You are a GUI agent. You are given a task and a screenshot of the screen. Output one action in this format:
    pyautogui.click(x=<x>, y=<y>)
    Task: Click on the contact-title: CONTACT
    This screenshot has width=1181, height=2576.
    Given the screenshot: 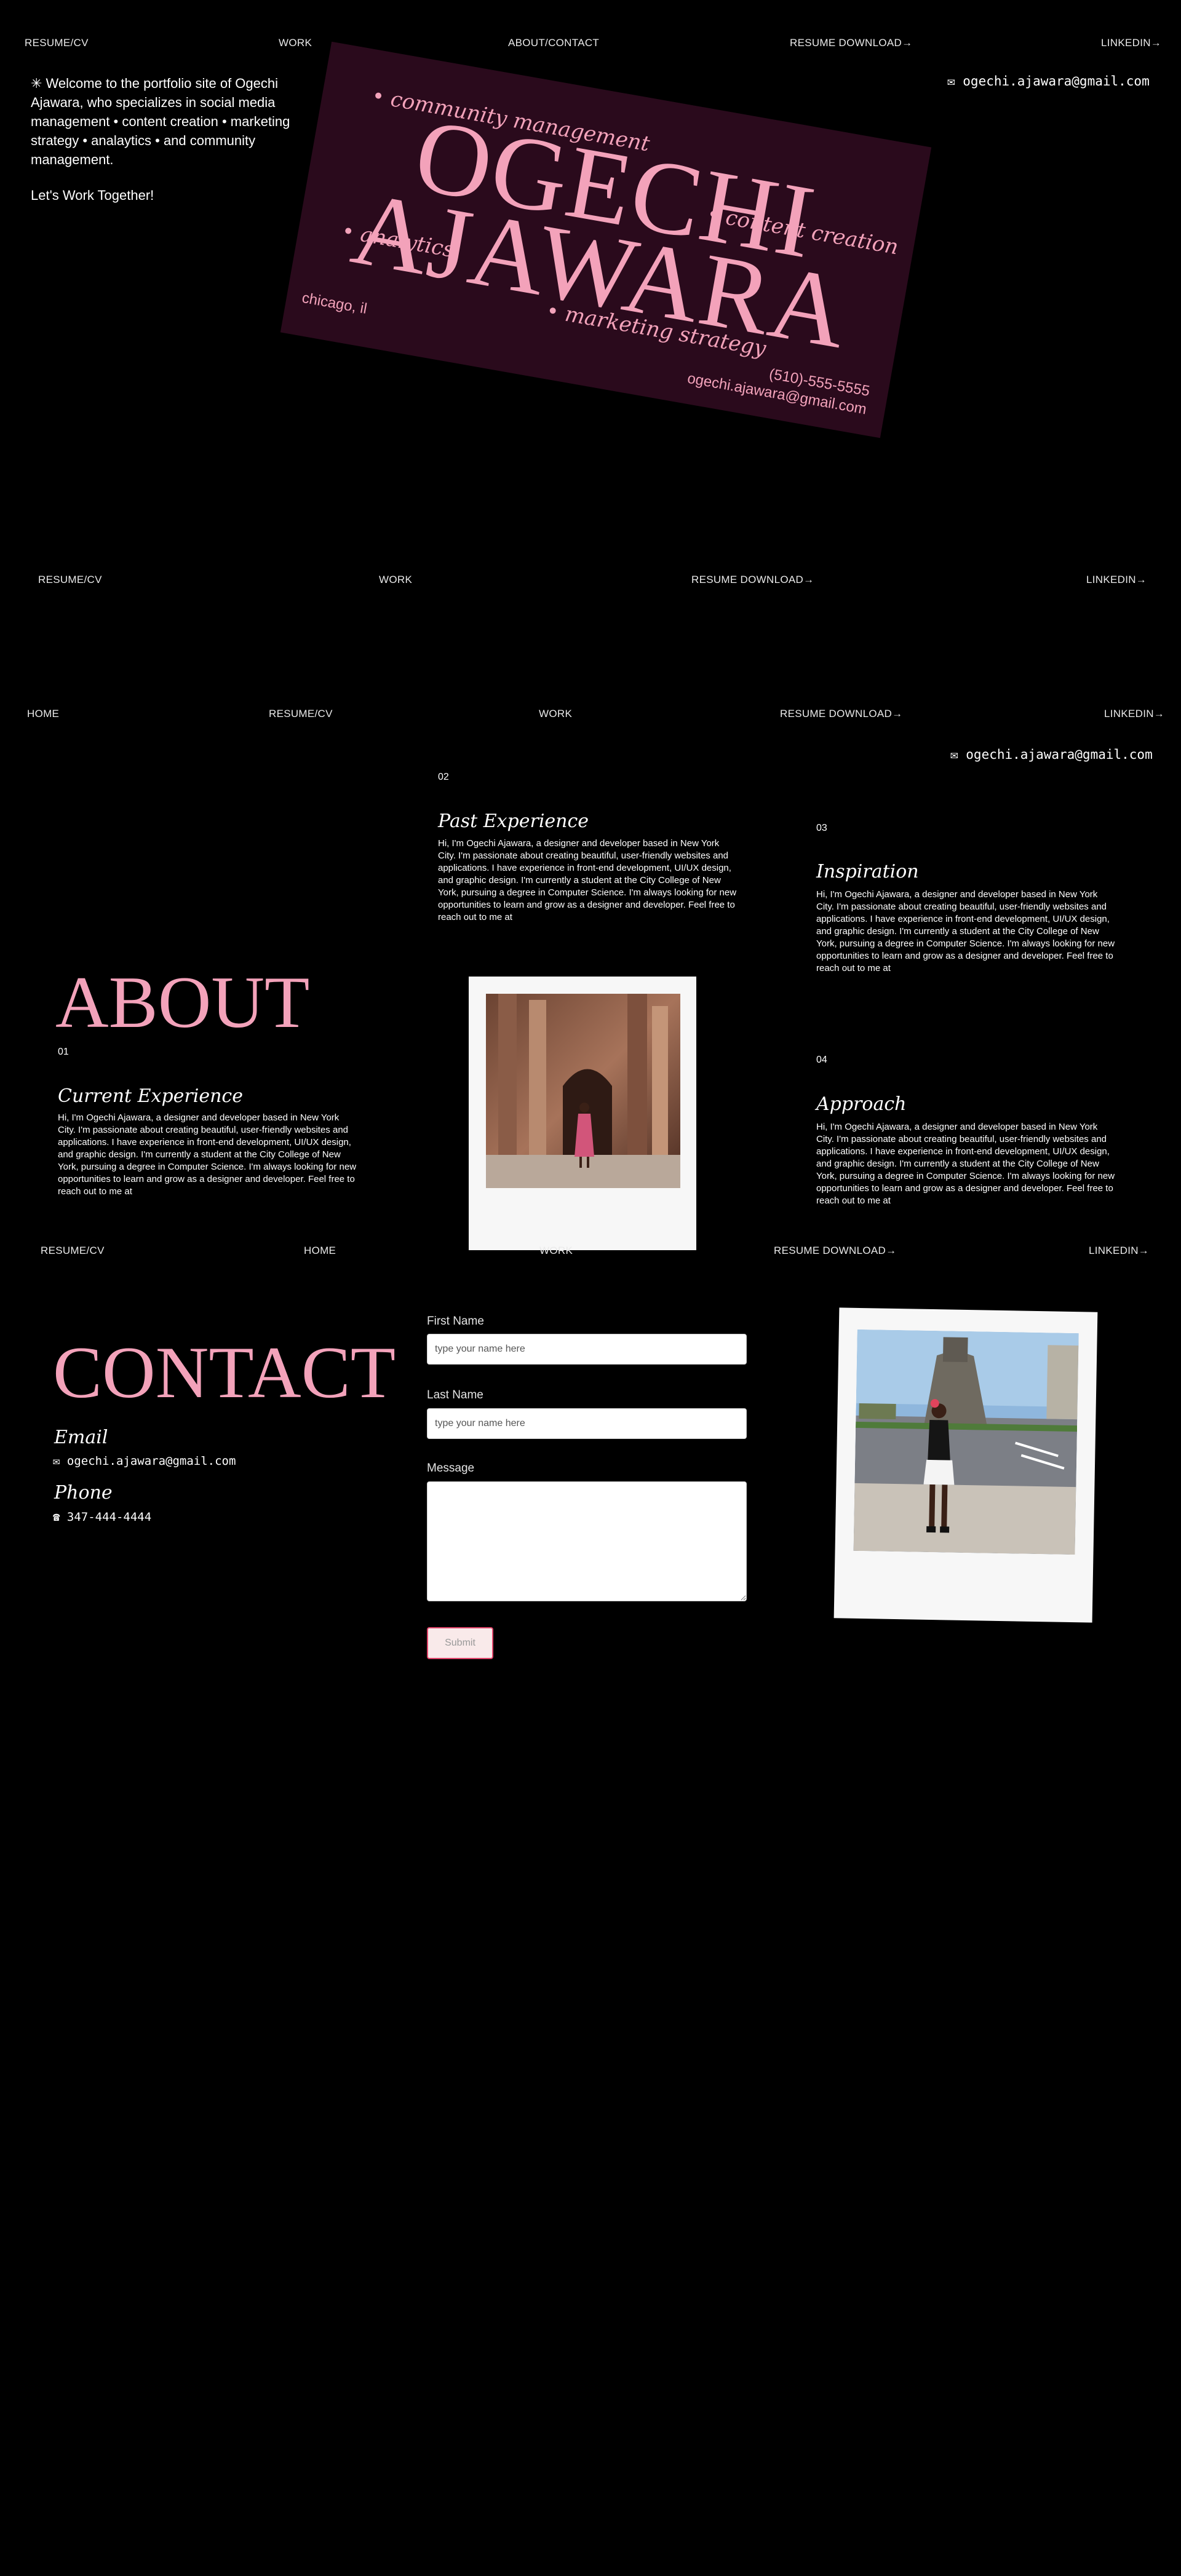 What is the action you would take?
    pyautogui.click(x=224, y=1372)
    